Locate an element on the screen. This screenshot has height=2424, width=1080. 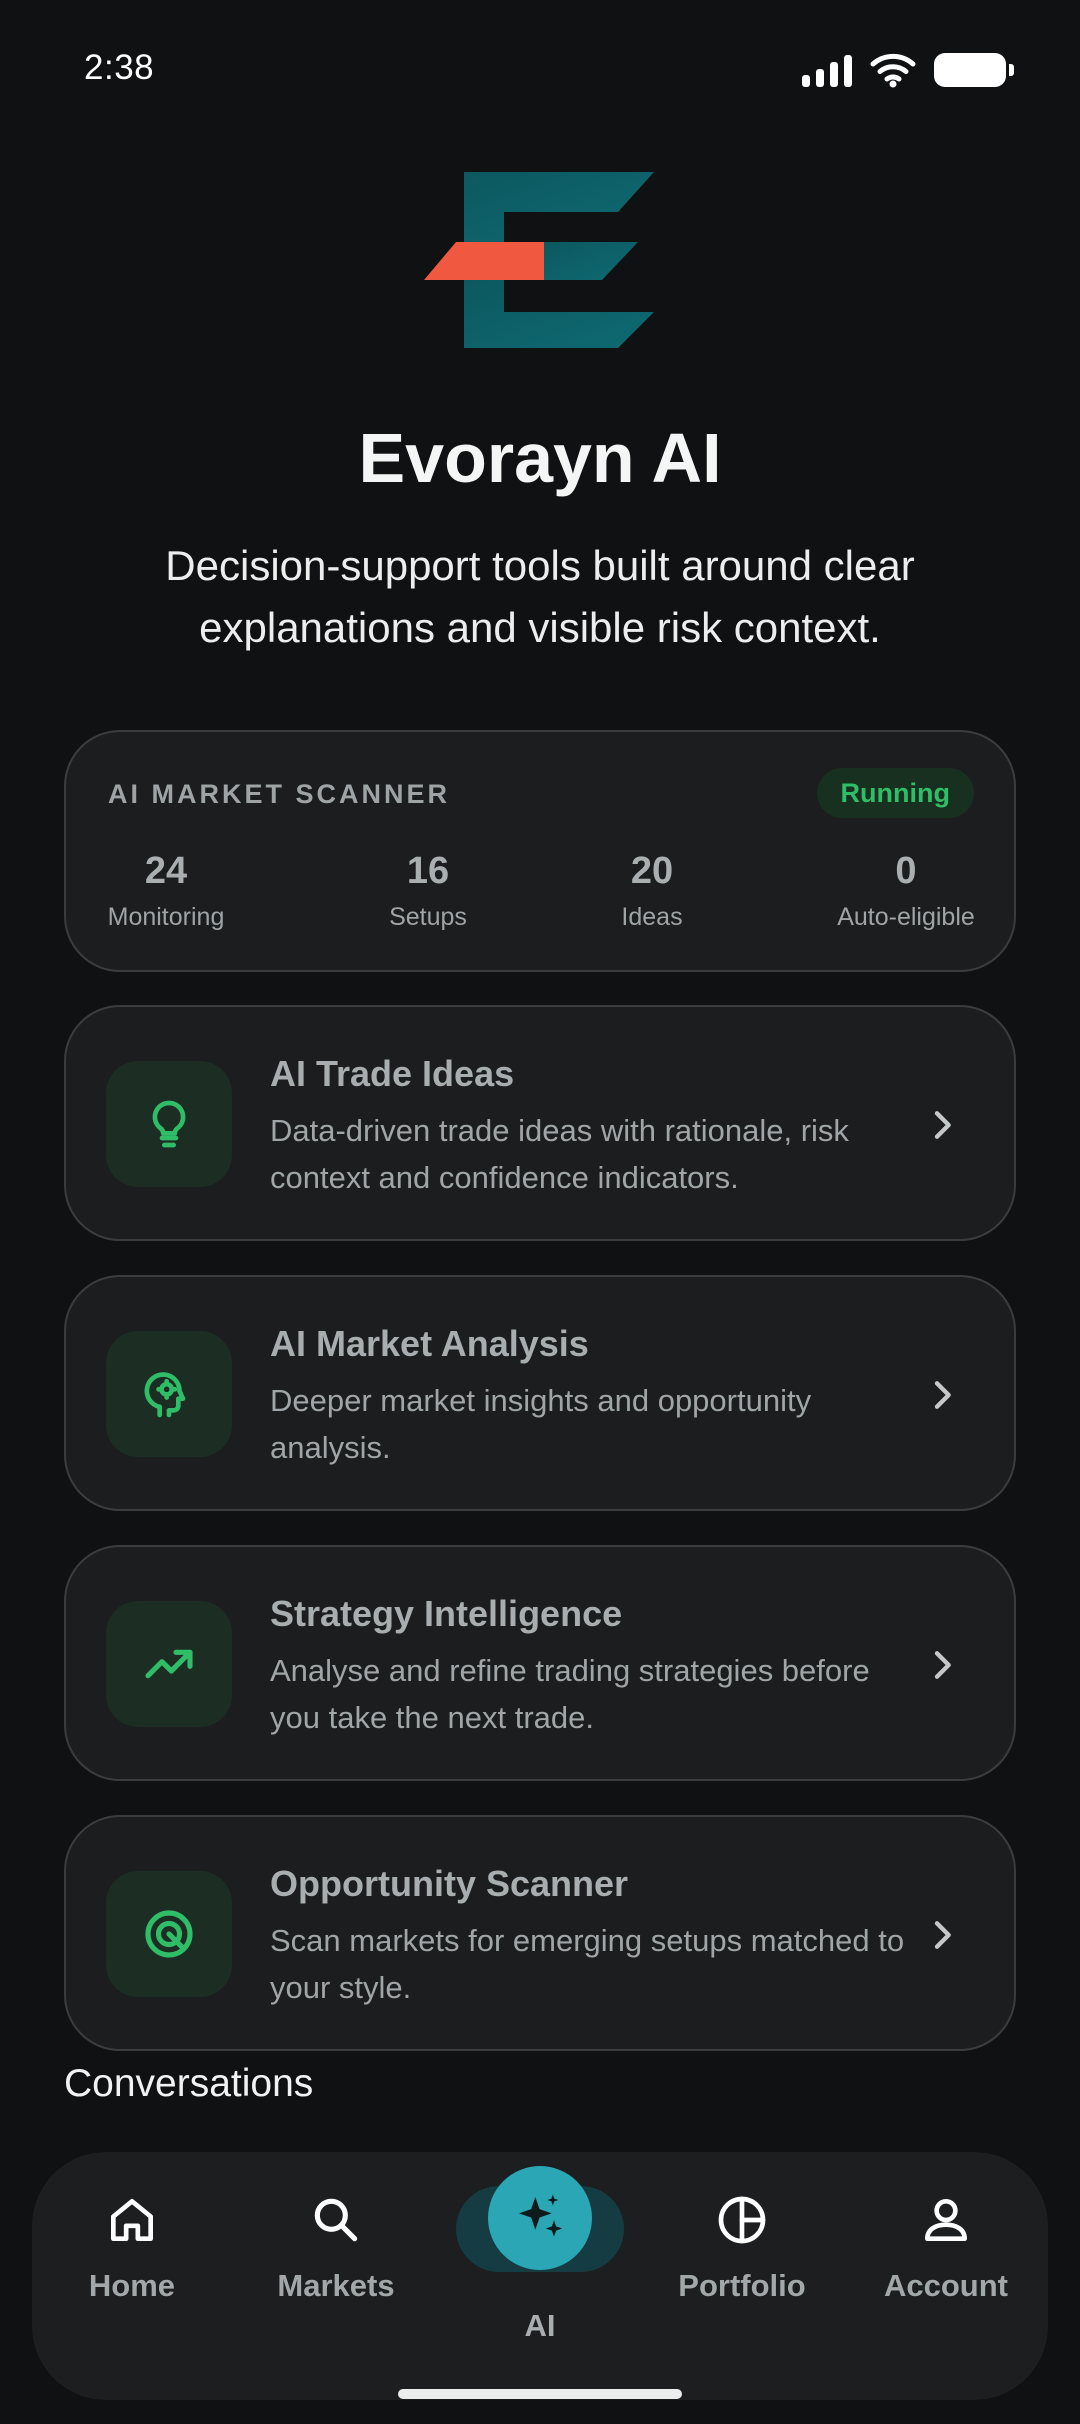
stat-monitoring: 24 Monitoring is located at coordinates (166, 891).